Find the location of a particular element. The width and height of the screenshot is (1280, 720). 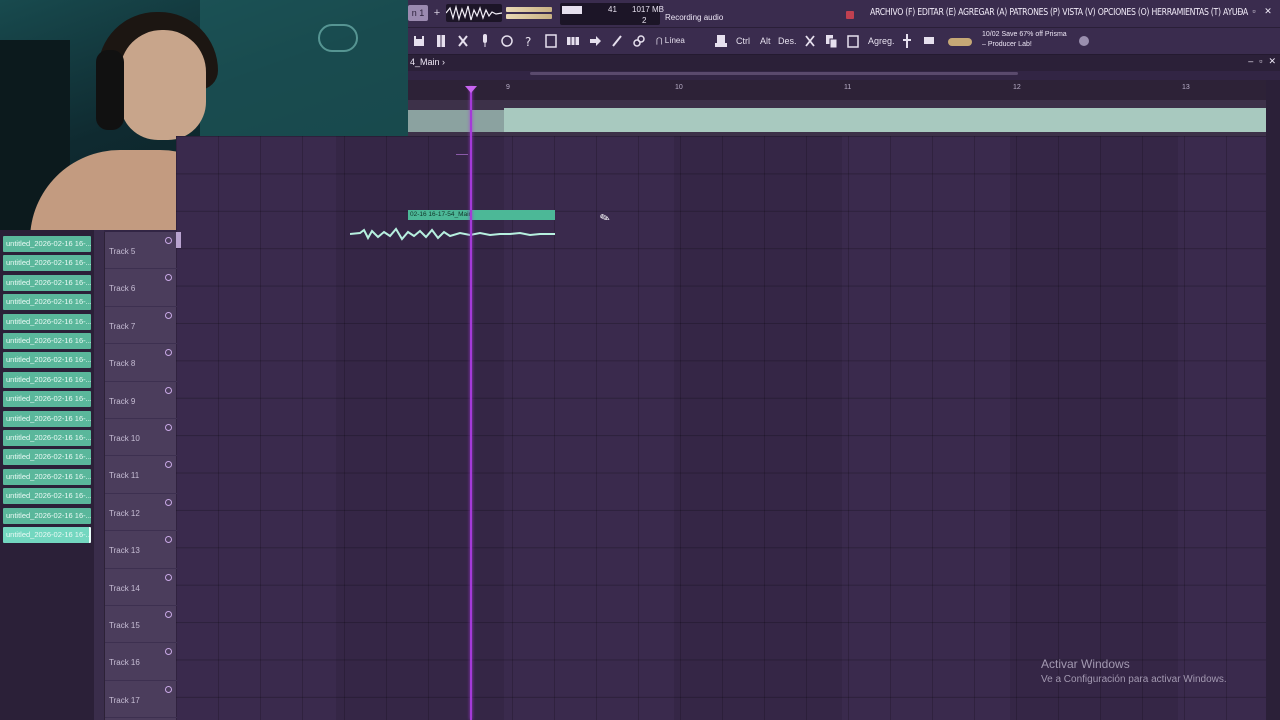

playlist-close-icon: ✕ is located at coordinates (1272, 61).